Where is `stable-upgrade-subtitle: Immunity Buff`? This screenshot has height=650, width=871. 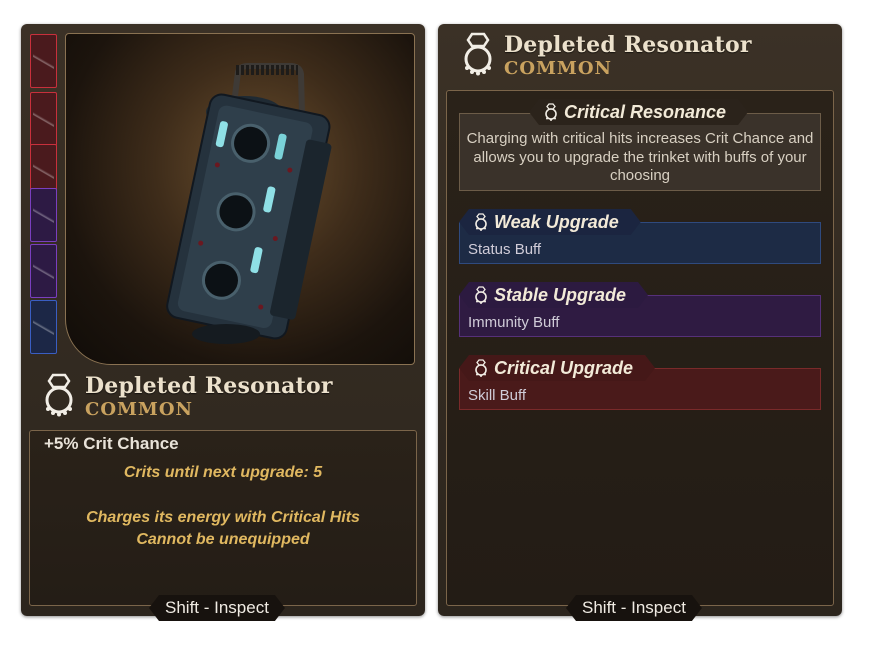
stable-upgrade-subtitle: Immunity Buff is located at coordinates (514, 322).